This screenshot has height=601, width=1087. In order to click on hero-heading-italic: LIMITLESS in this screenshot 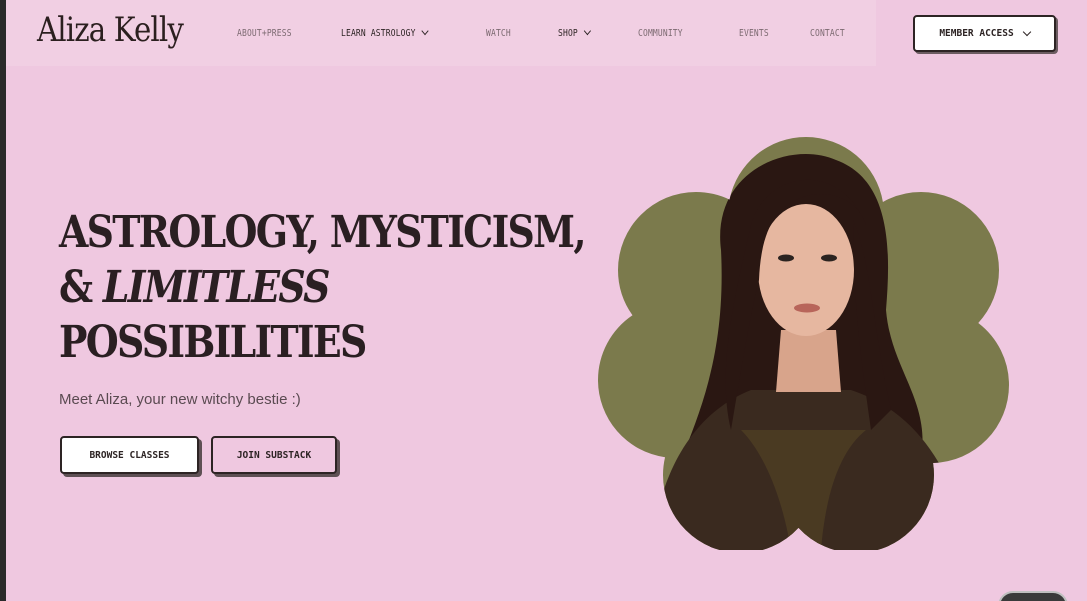, I will do `click(216, 287)`.